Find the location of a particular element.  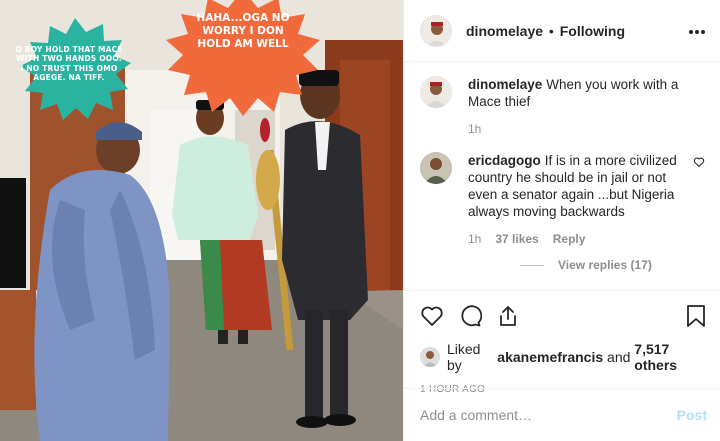

comment-meta: 1h 37 likes Reply is located at coordinates (575, 239).